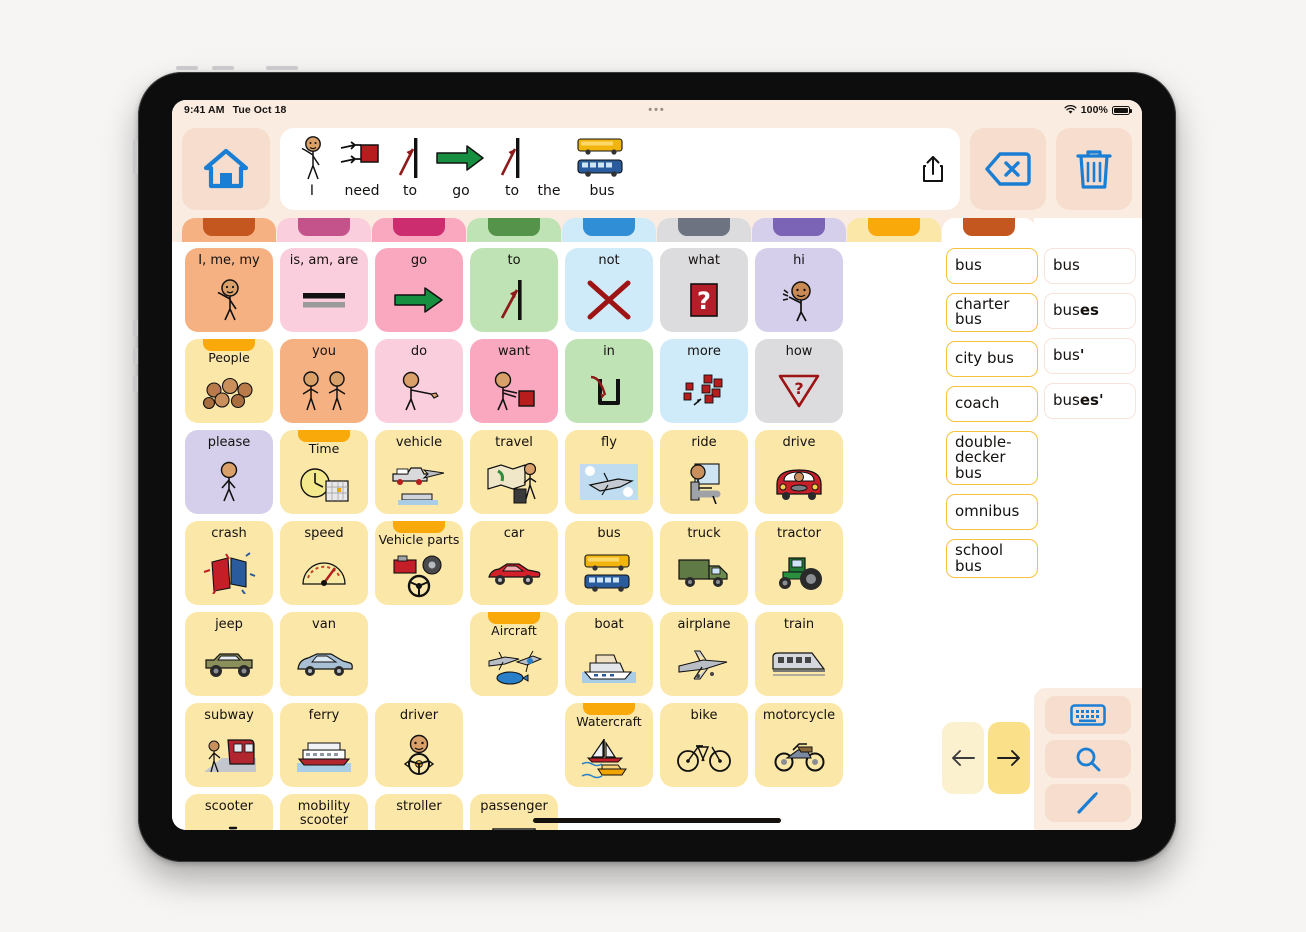 The image size is (1306, 932). Describe the element at coordinates (229, 822) in the screenshot. I see `kick-scooter-icon` at that location.